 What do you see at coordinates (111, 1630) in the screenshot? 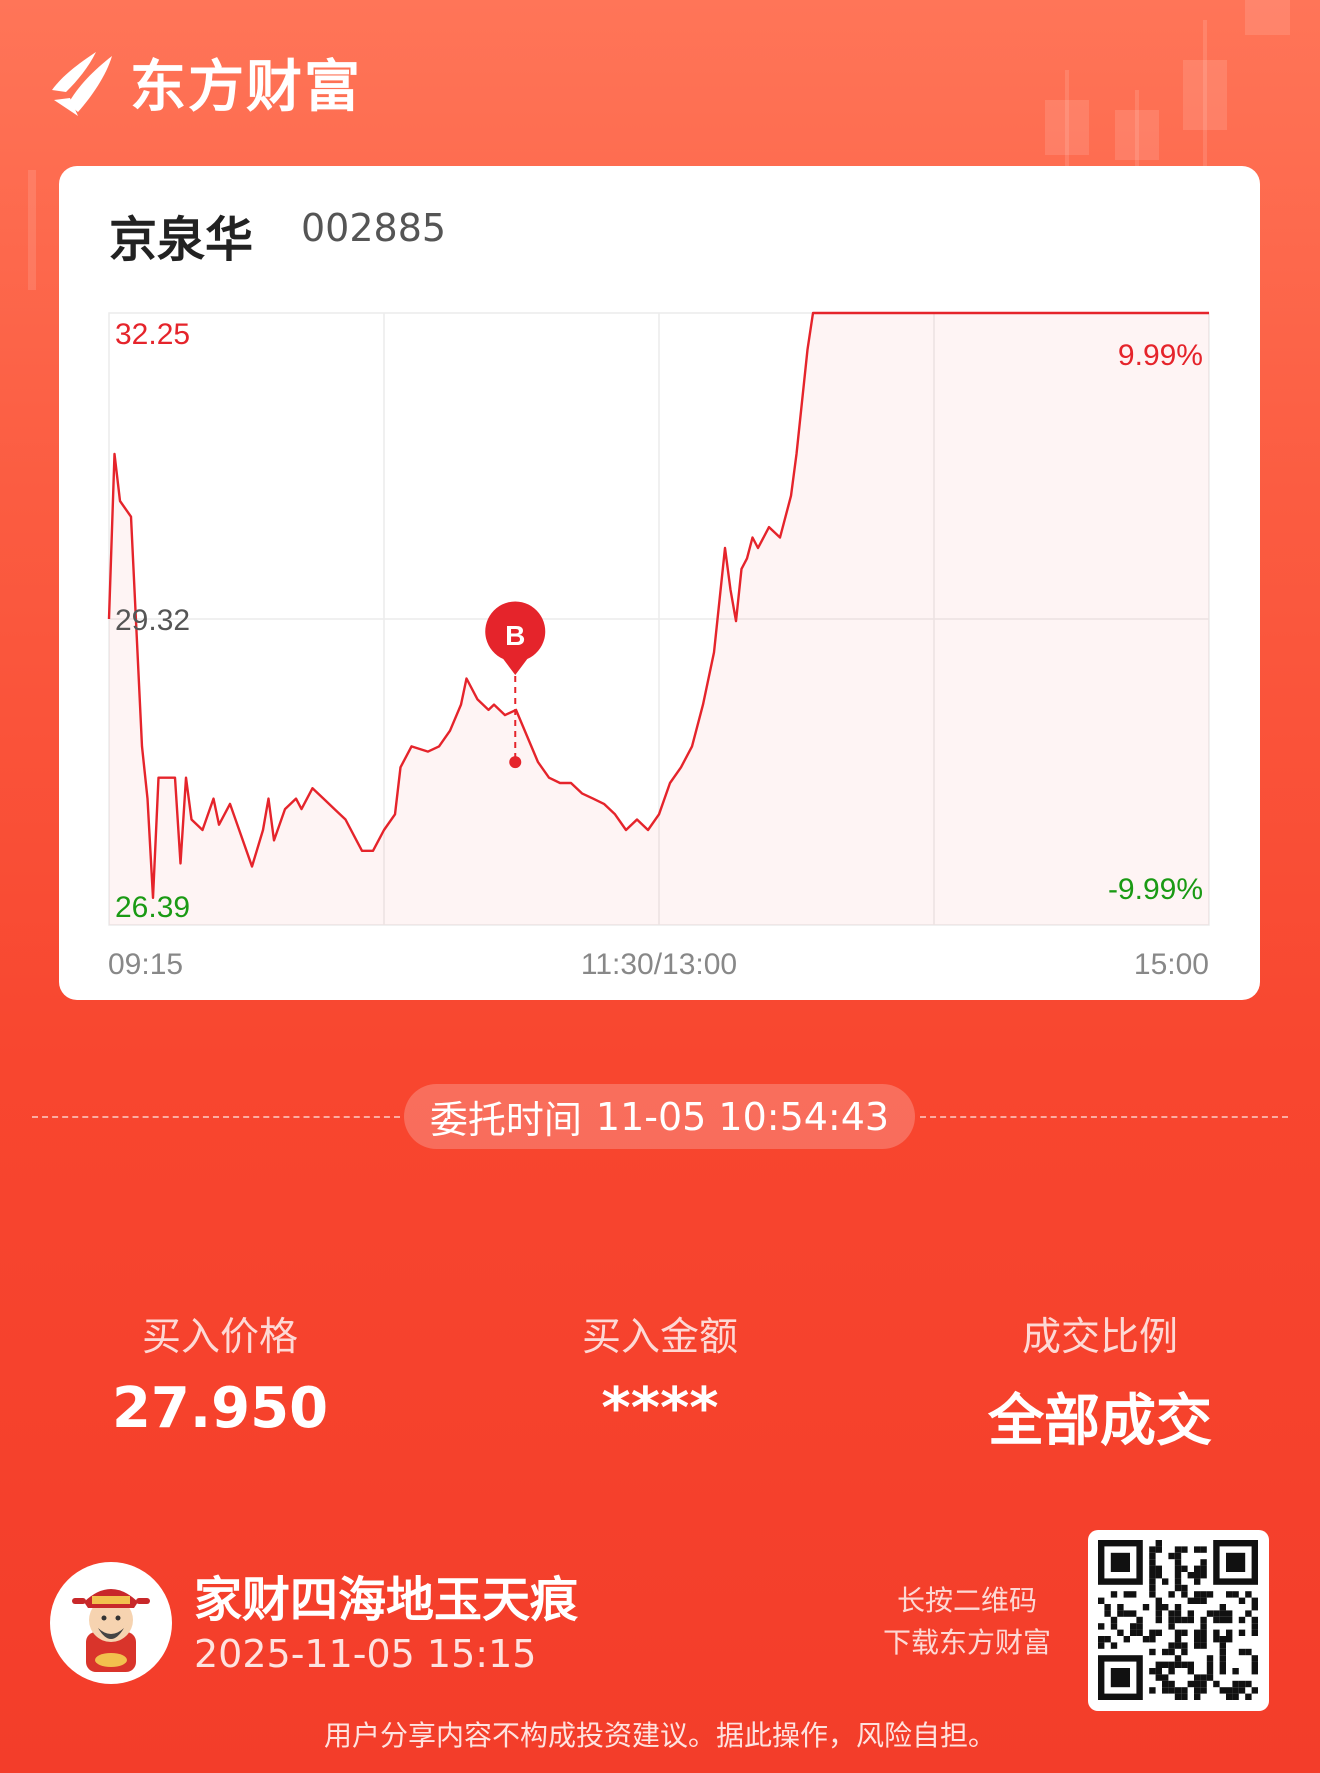
I see `fortune-god-avatar-icon` at bounding box center [111, 1630].